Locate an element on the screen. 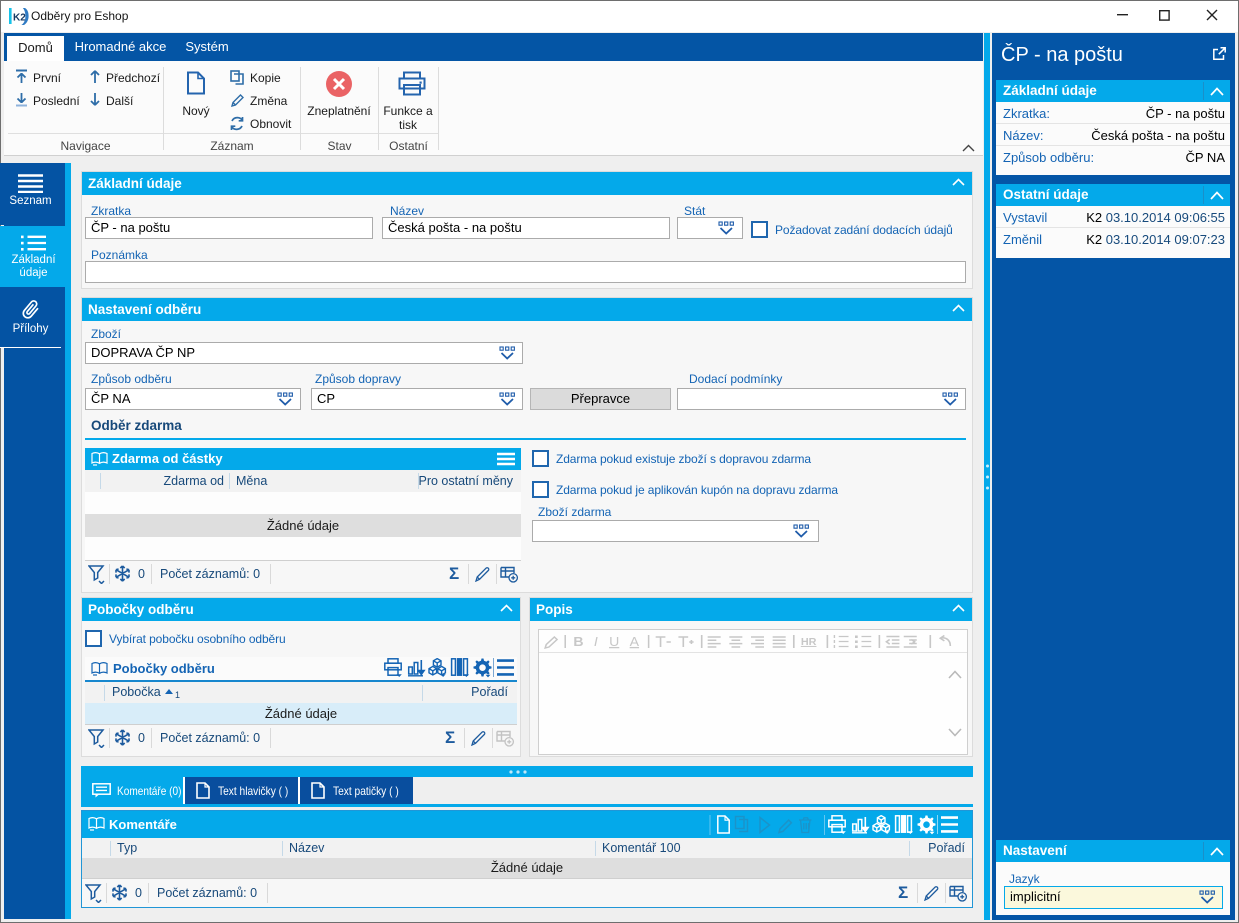 This screenshot has width=1239, height=923. svg-text: U is located at coordinates (614, 641).